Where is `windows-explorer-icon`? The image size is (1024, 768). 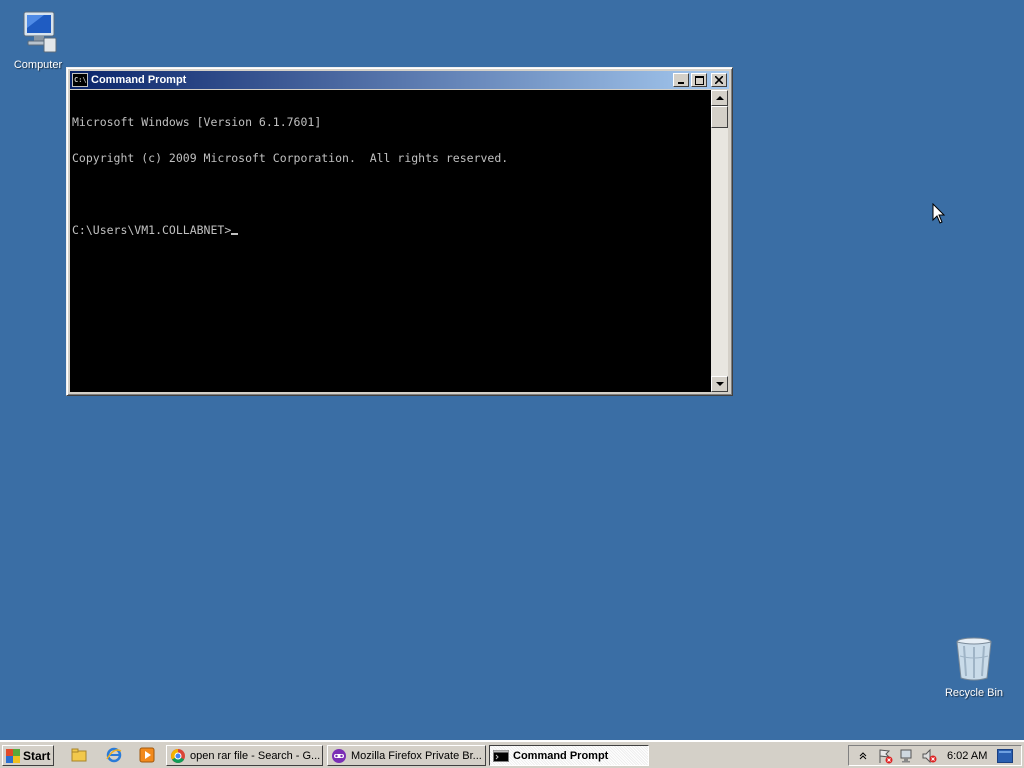
windows-explorer-icon is located at coordinates (79, 755).